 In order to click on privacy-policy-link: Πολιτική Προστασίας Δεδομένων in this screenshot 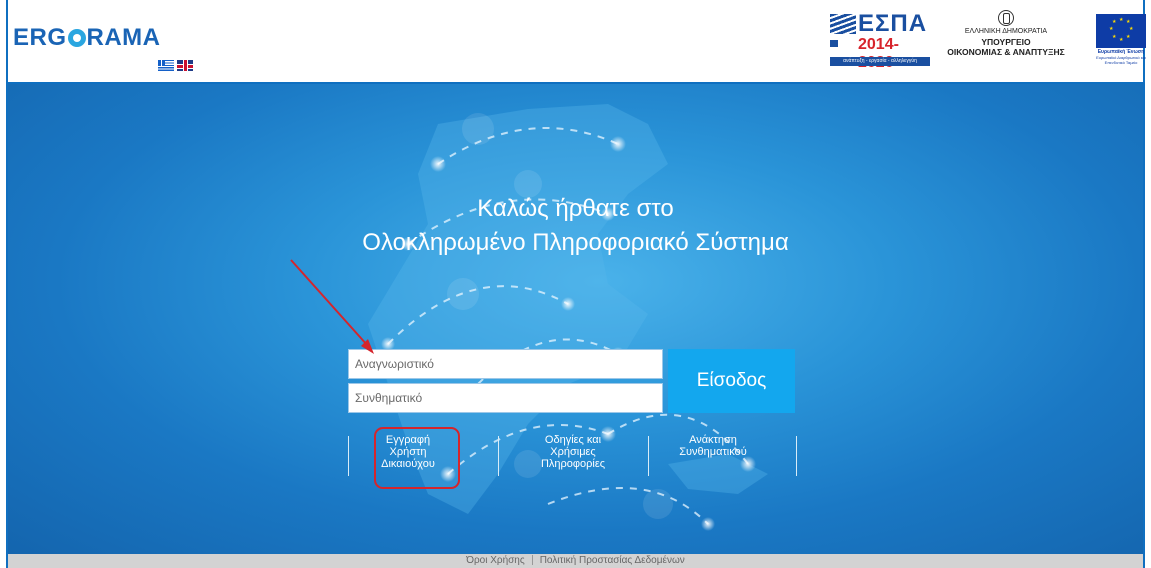, I will do `click(612, 560)`.